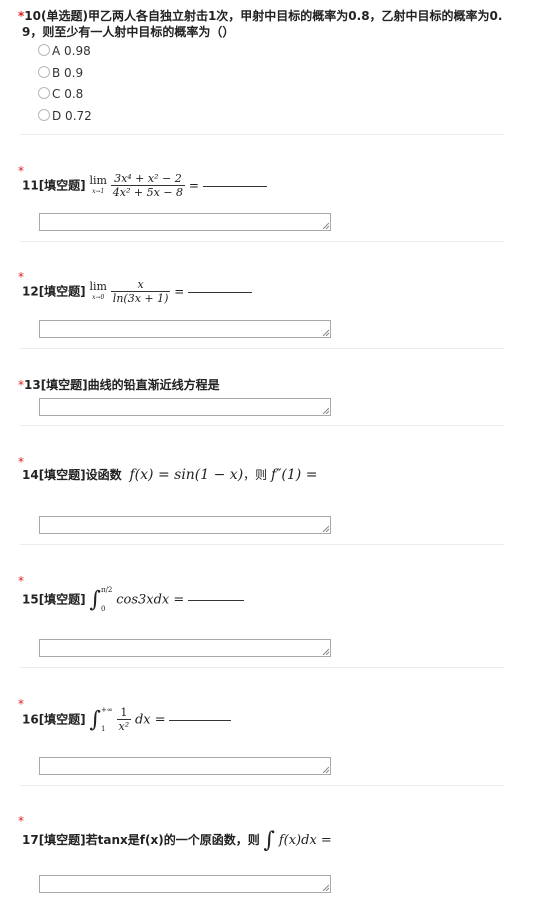 The height and width of the screenshot is (899, 545). Describe the element at coordinates (60, 94) in the screenshot. I see `option-c: C 0.8` at that location.